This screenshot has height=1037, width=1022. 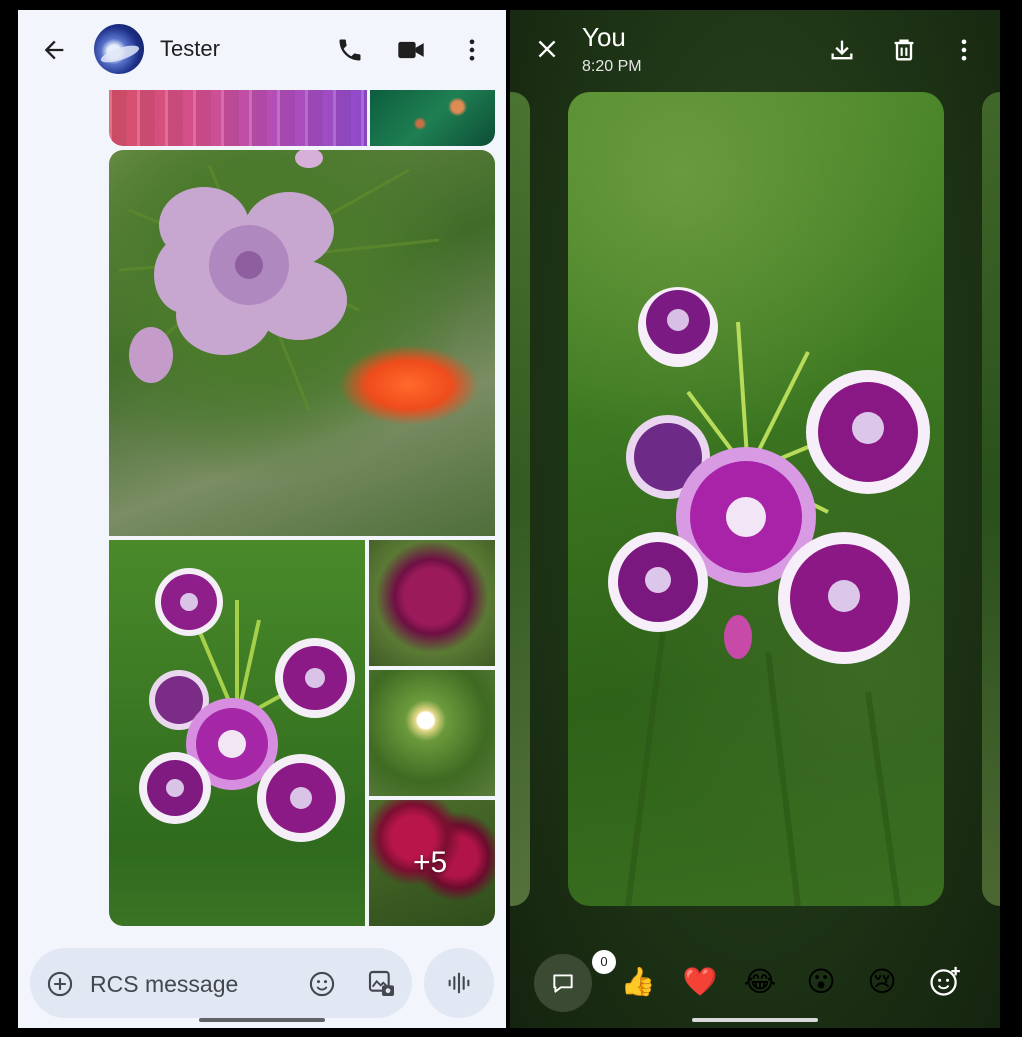 I want to click on add-reaction-icon, so click(x=945, y=981).